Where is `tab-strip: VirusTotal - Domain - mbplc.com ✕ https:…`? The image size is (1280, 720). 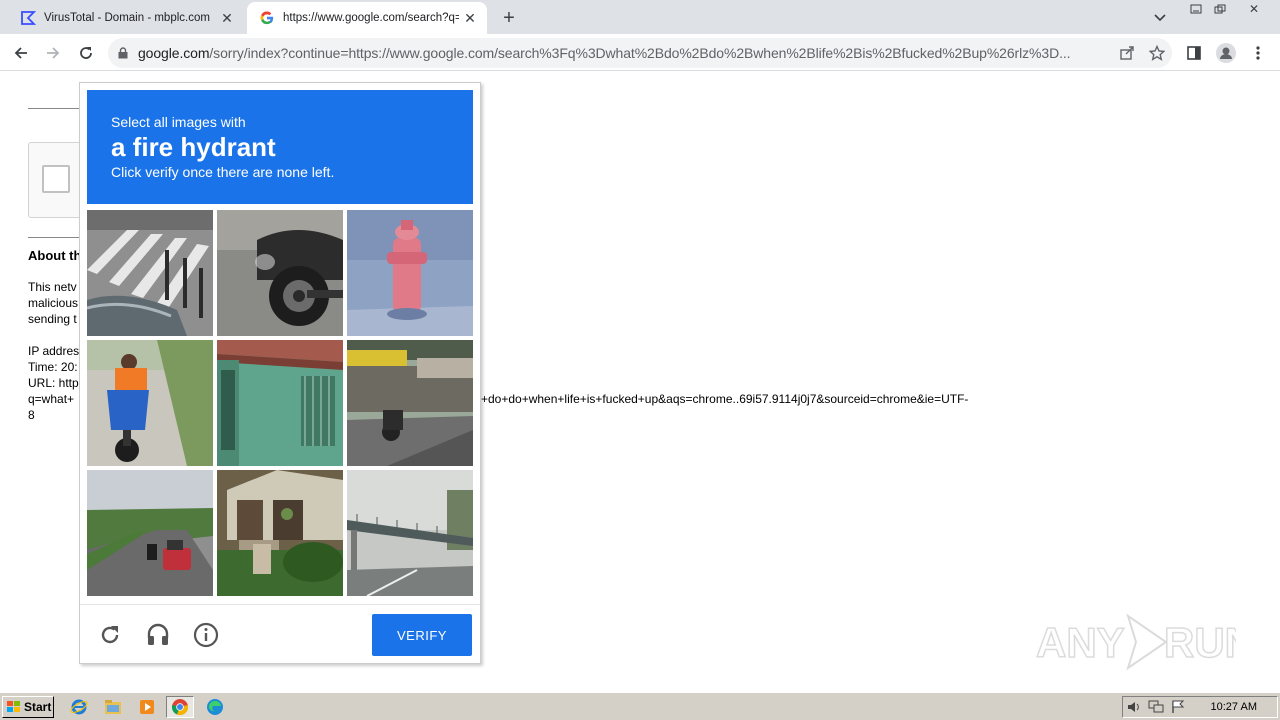
tab-strip: VirusTotal - Domain - mbplc.com ✕ https:… is located at coordinates (640, 17).